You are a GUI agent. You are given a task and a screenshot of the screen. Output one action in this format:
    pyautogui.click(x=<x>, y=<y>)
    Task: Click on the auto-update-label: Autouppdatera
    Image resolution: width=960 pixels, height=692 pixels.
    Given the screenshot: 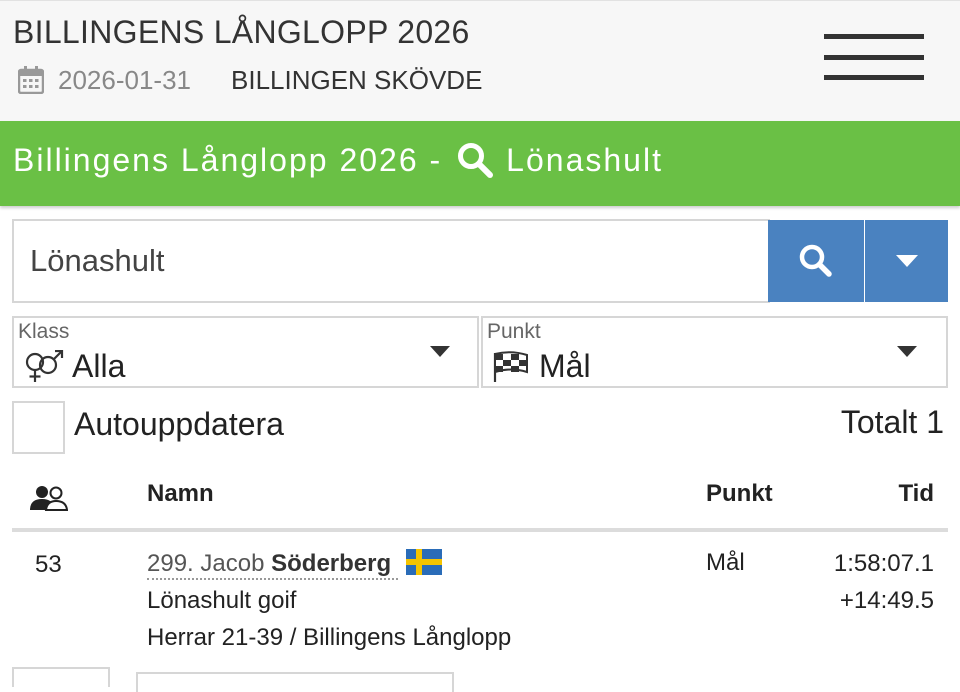 What is the action you would take?
    pyautogui.click(x=179, y=424)
    